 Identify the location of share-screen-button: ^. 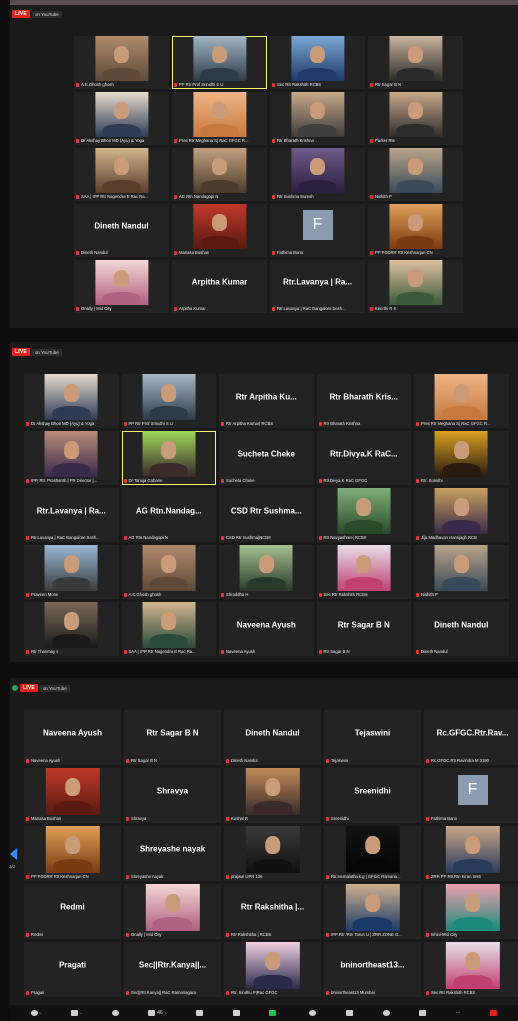
(274, 1013).